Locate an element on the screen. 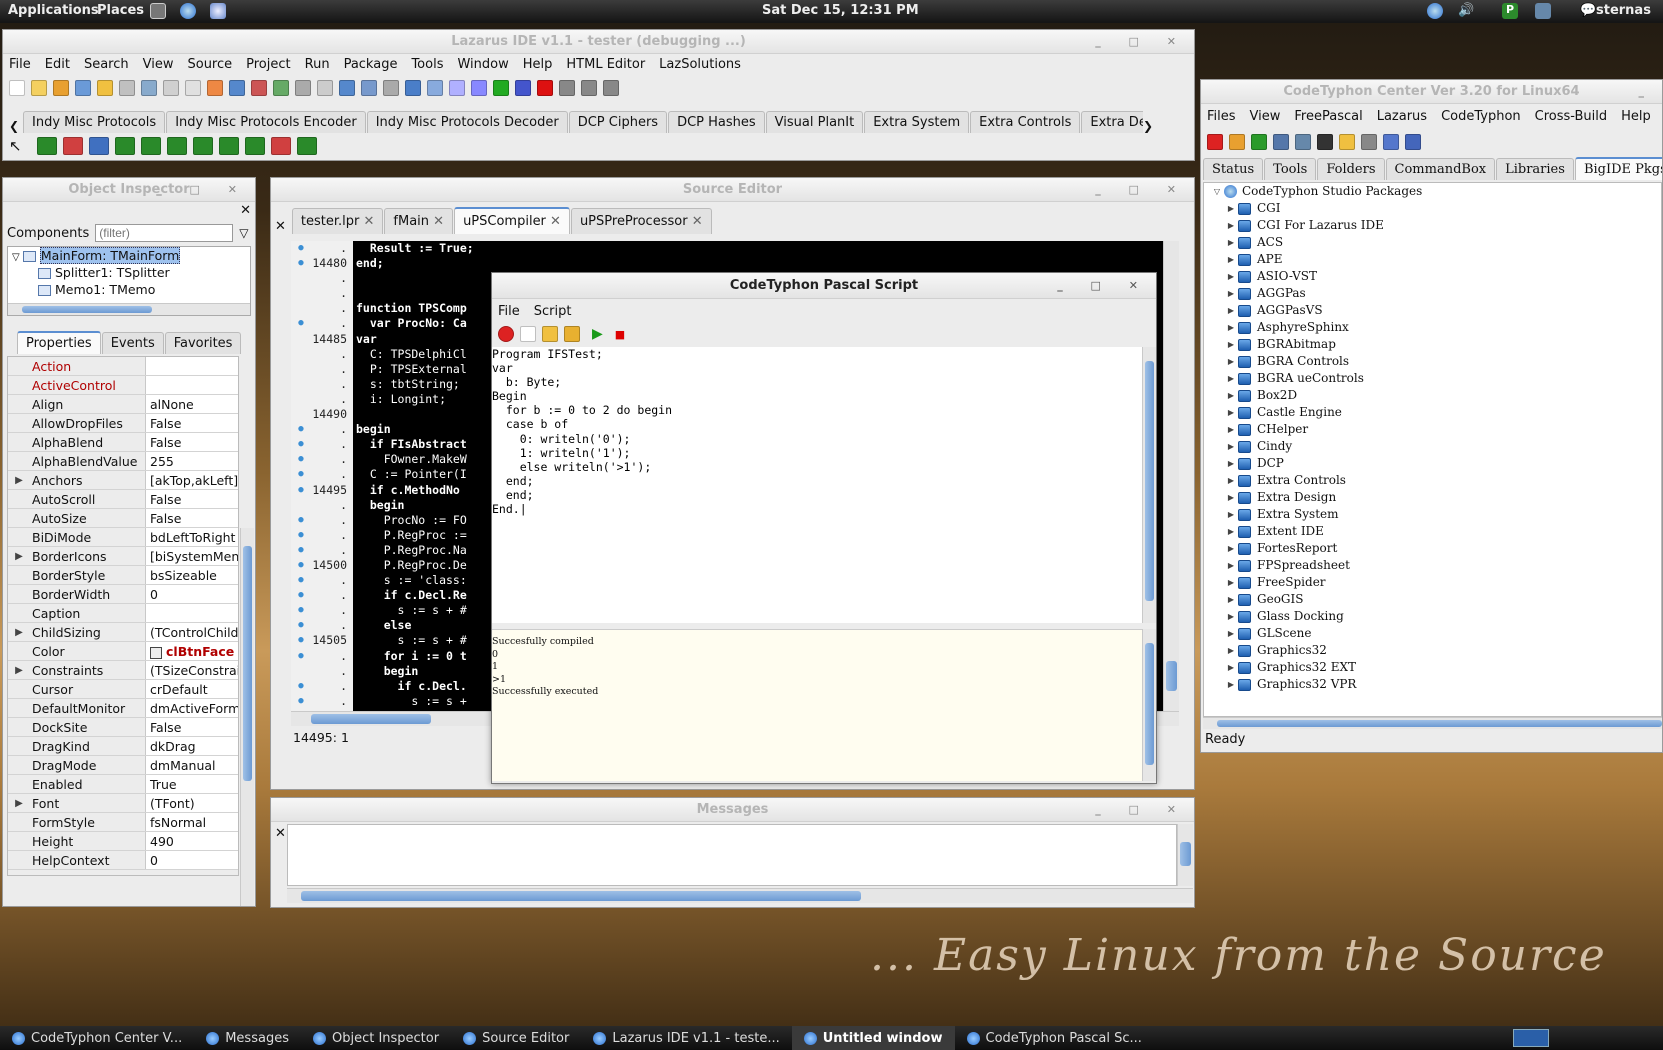 The width and height of the screenshot is (1663, 1050). palette-tab-dcp-ciphers: DCP Ciphers is located at coordinates (618, 122).